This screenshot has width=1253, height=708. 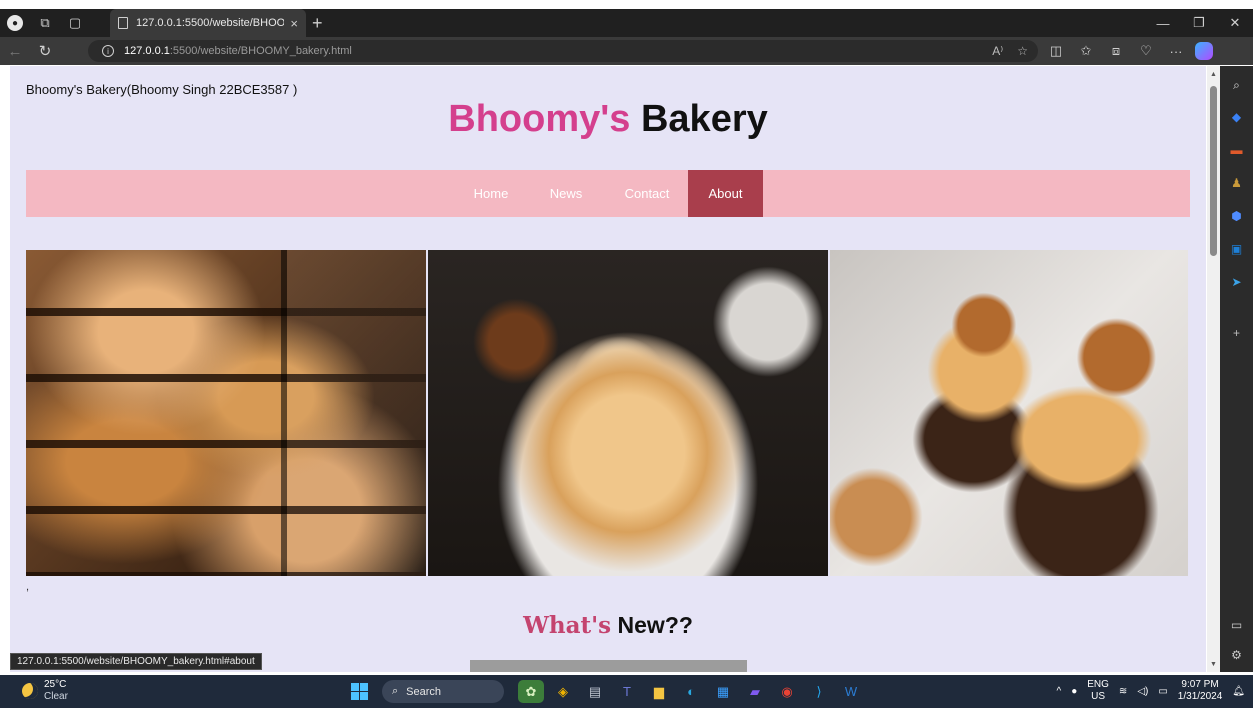 I want to click on clock: 9:07 PM 1/31/2024, so click(x=1200, y=691).